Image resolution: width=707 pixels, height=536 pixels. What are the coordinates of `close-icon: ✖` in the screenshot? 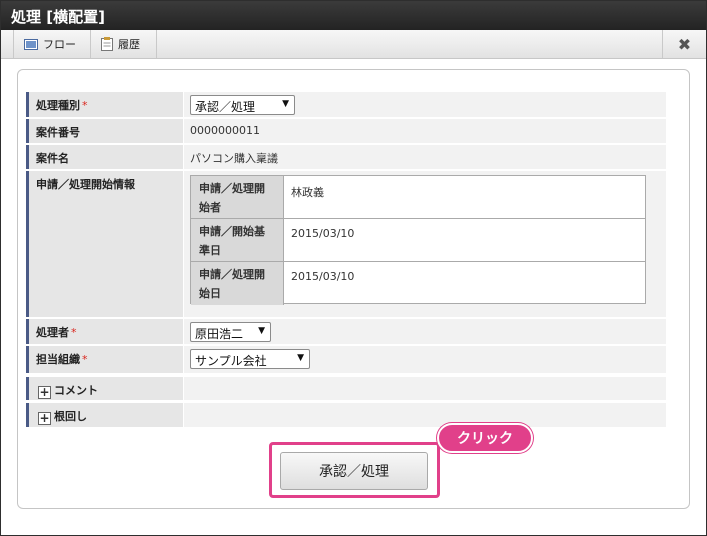 It's located at (684, 44).